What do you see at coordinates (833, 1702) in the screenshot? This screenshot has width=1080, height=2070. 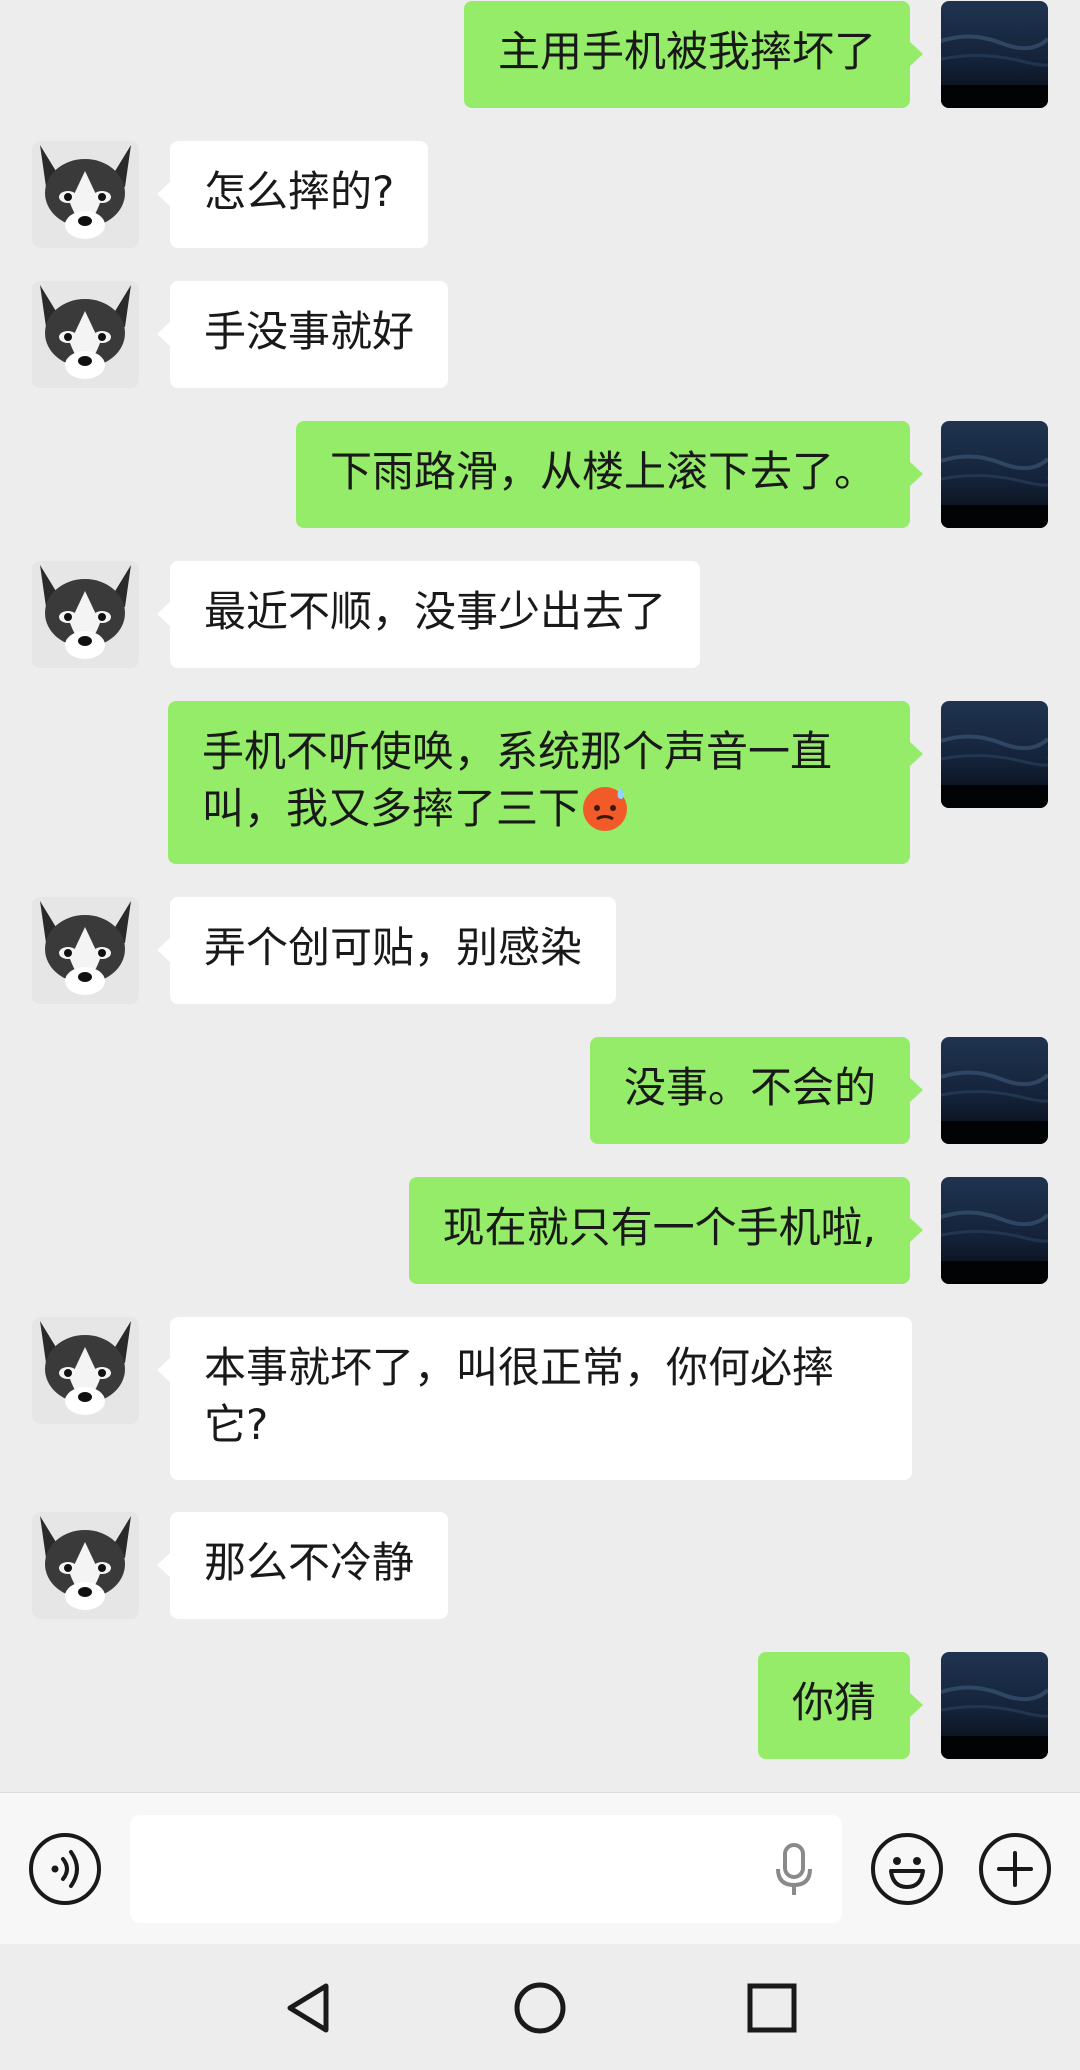 I see `message-text: 你猜` at bounding box center [833, 1702].